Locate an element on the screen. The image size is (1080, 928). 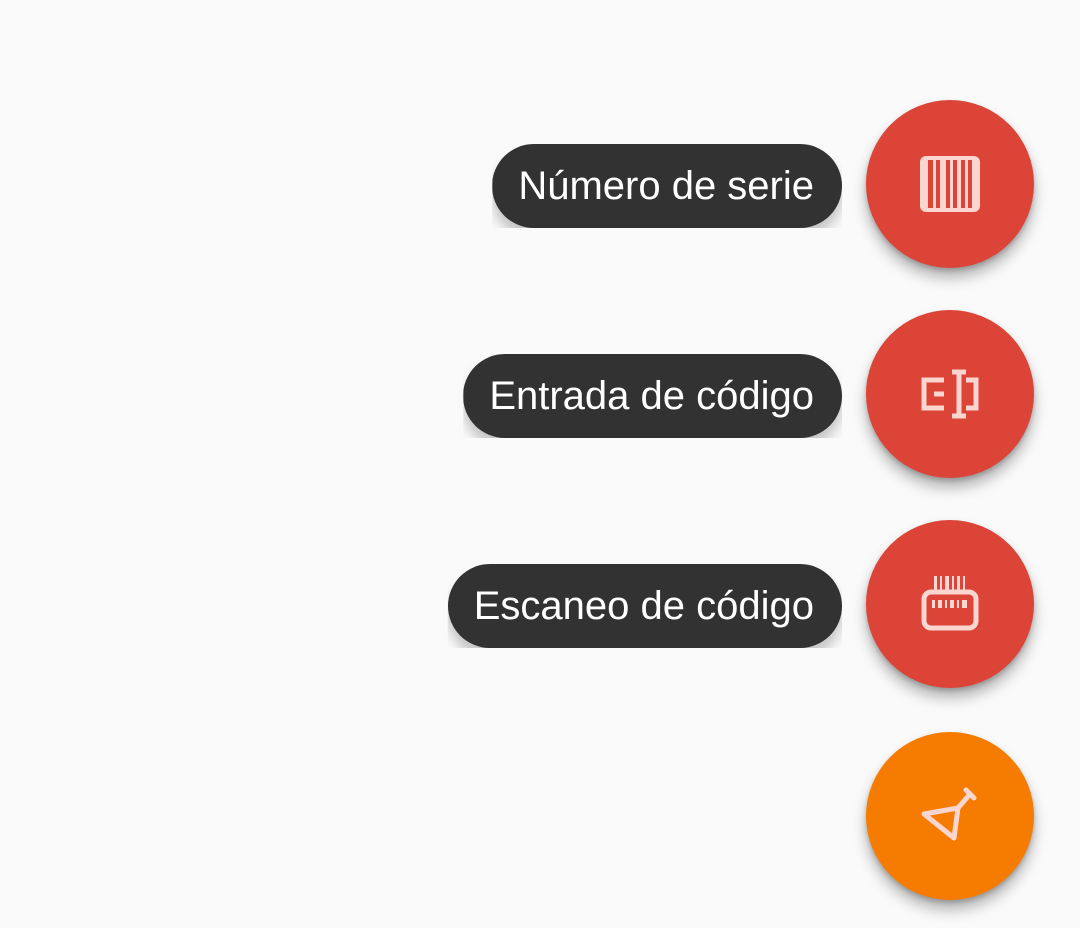
code-entry-button is located at coordinates (950, 394).